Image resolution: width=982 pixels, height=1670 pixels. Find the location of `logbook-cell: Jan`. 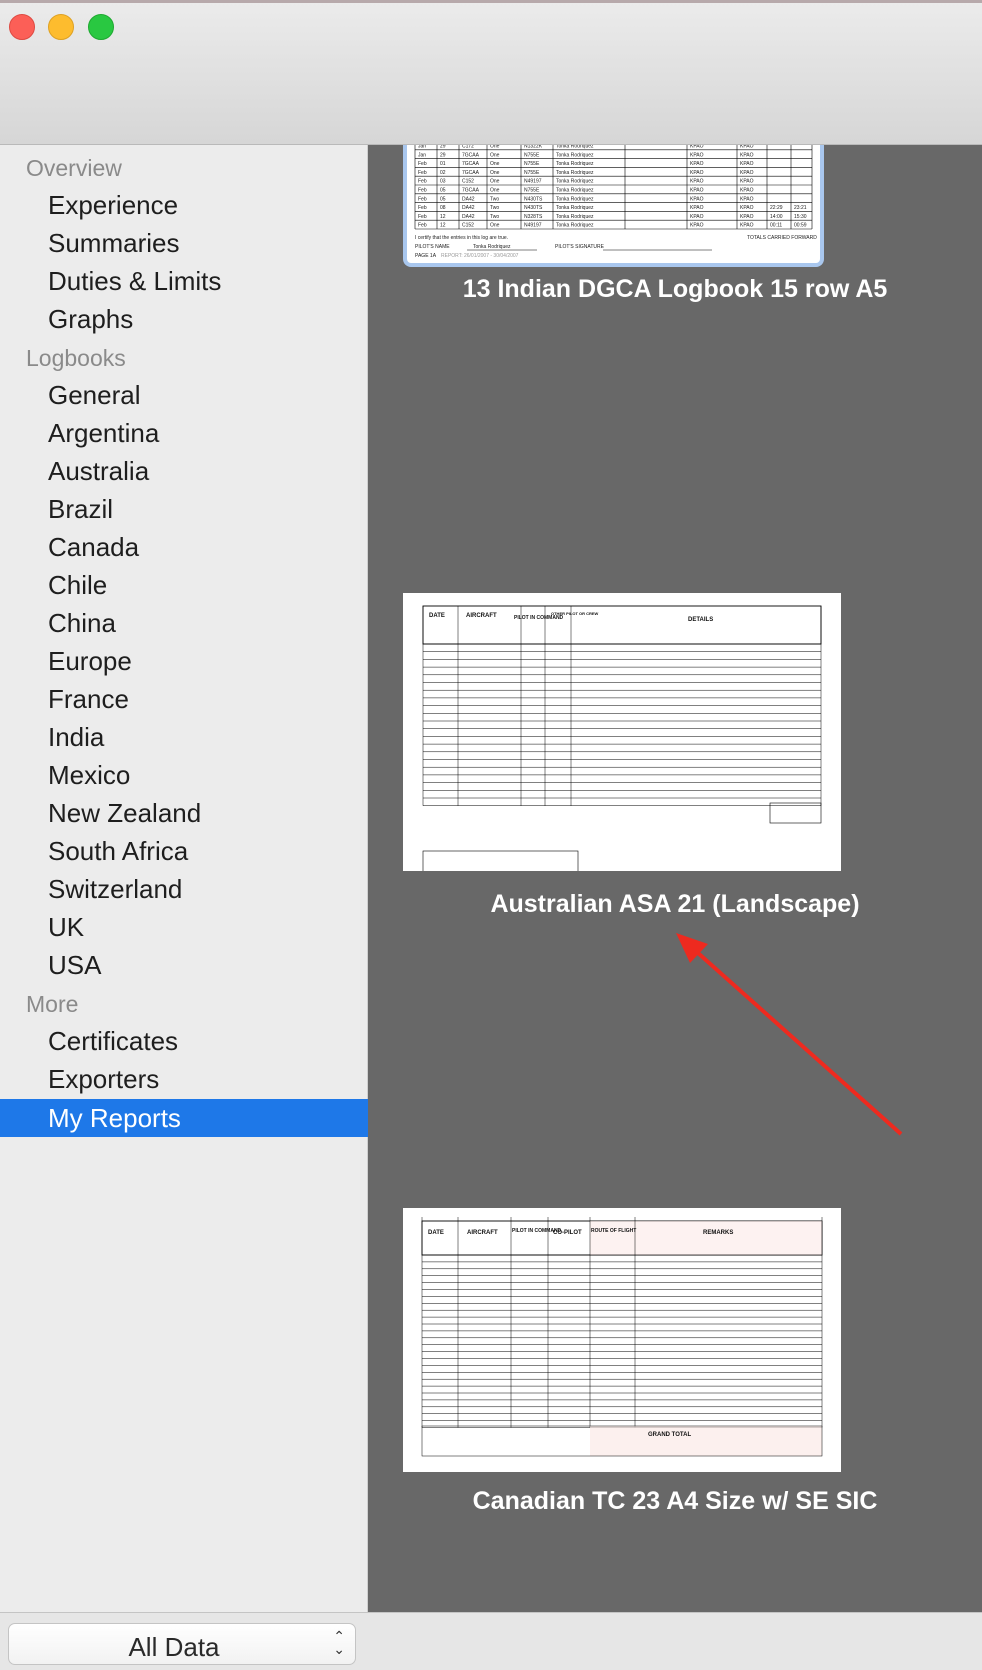

logbook-cell: Jan is located at coordinates (422, 147).